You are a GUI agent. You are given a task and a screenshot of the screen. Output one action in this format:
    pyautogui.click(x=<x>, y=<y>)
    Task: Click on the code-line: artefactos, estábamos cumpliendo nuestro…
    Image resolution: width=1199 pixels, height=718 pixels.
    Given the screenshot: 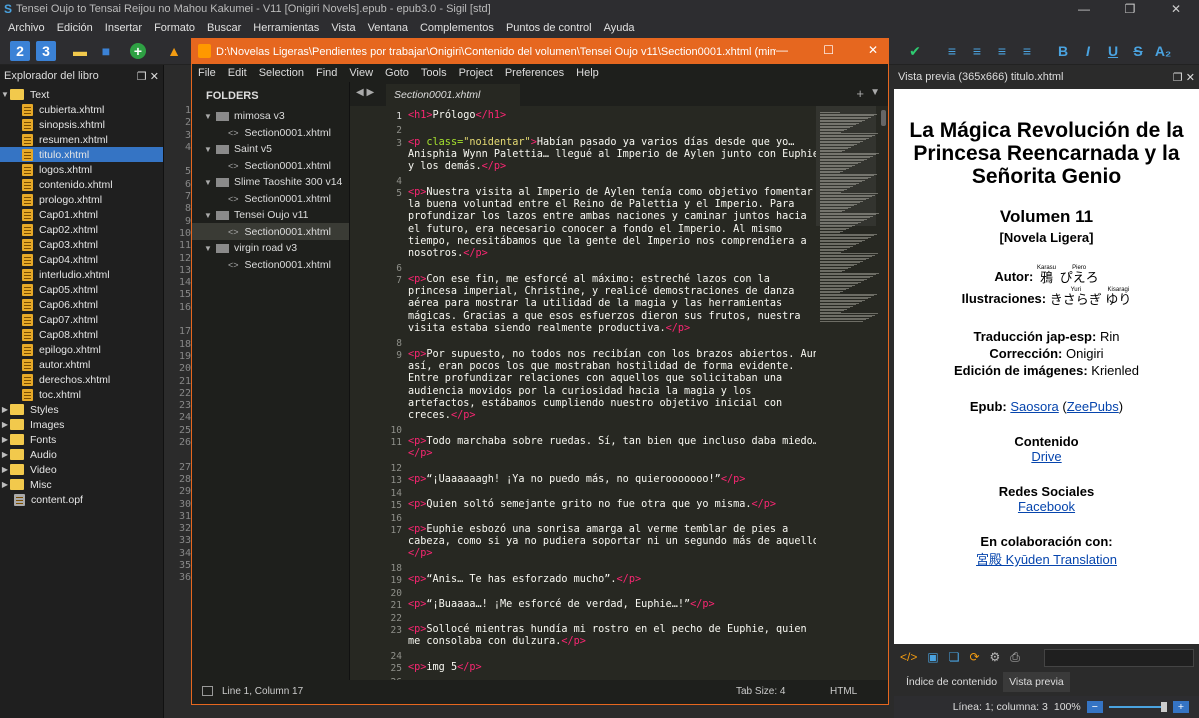 What is the action you would take?
    pyautogui.click(x=595, y=403)
    